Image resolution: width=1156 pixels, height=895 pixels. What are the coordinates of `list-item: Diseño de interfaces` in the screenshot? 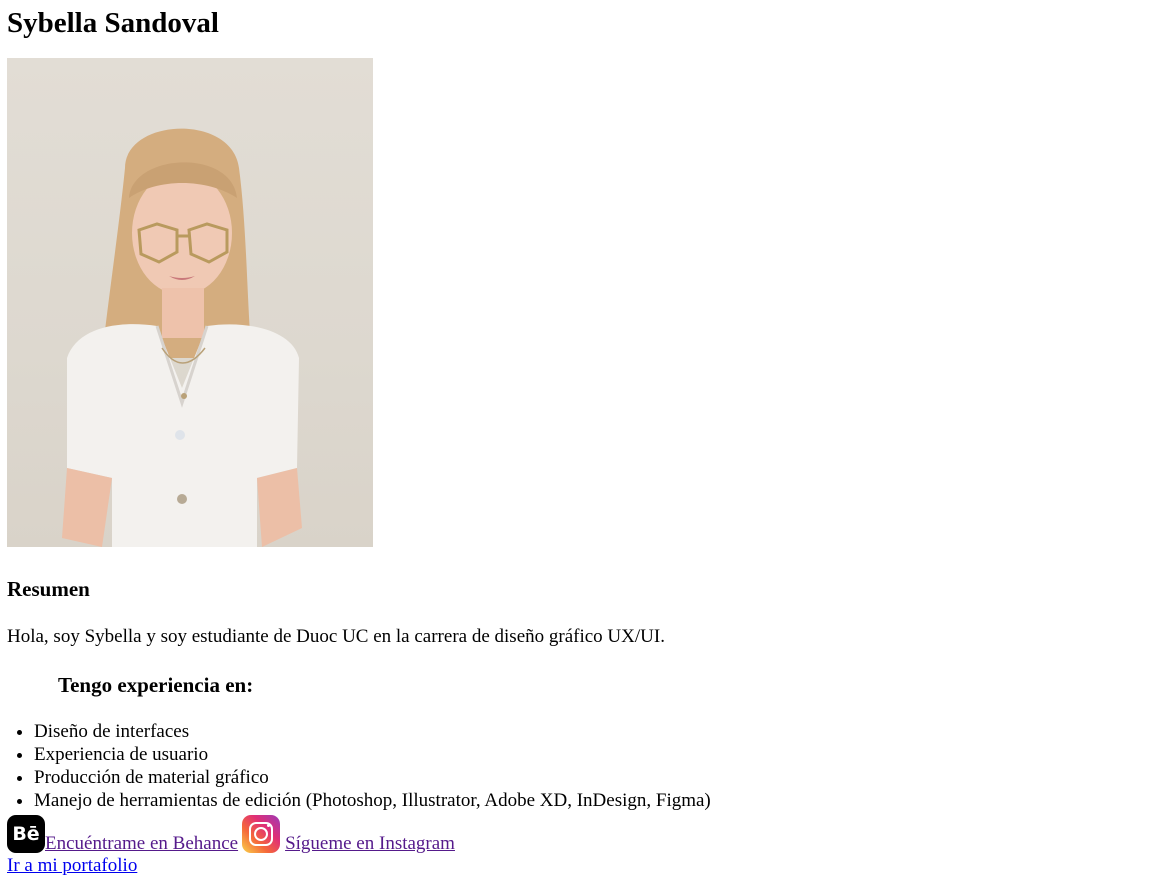 It's located at (595, 731).